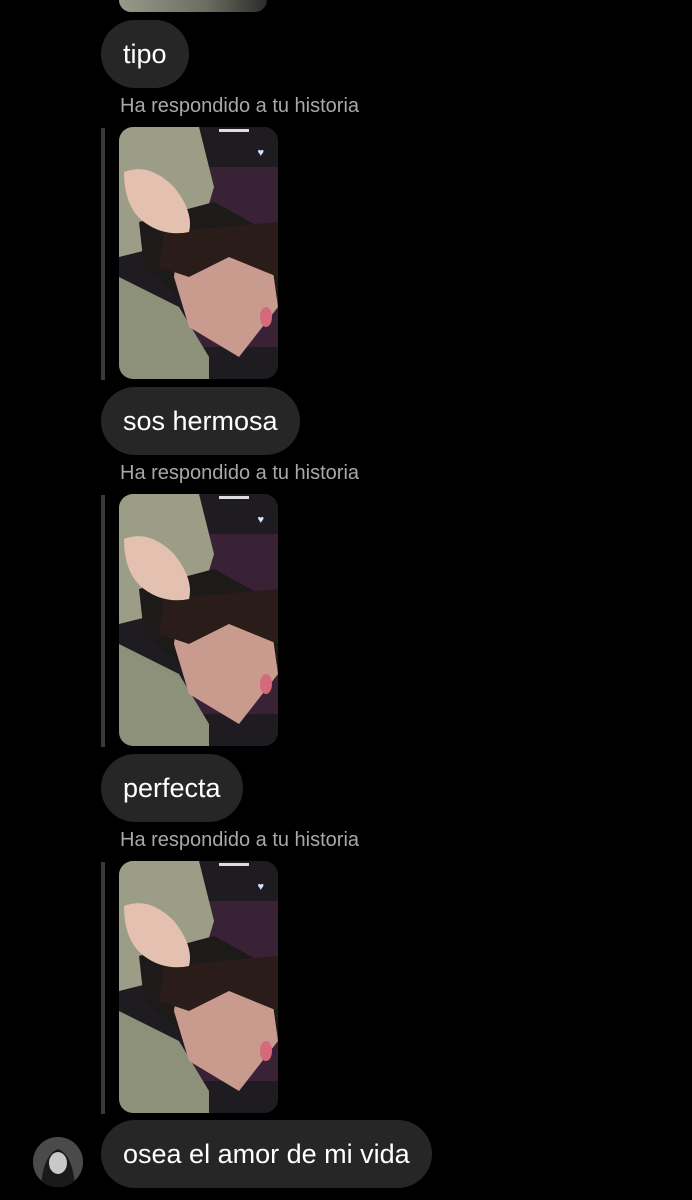 The width and height of the screenshot is (692, 1200). I want to click on message-bubble: tipo, so click(145, 54).